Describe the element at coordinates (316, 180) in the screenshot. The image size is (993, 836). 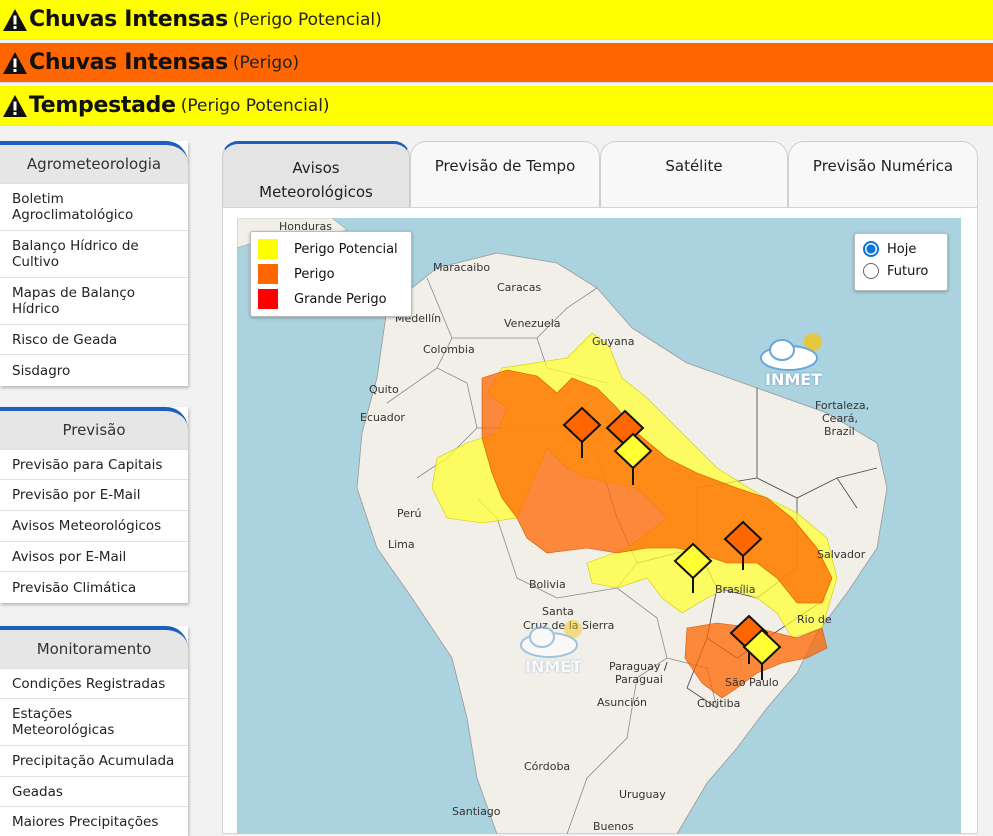
I see `tab-label: Avisos Meteorológicos` at that location.